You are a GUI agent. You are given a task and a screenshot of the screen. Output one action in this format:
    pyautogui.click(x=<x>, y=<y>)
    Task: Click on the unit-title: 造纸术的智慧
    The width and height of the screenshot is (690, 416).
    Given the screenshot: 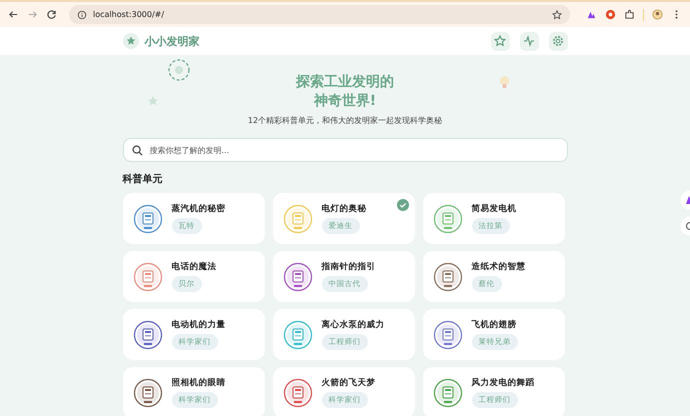 What is the action you would take?
    pyautogui.click(x=499, y=267)
    